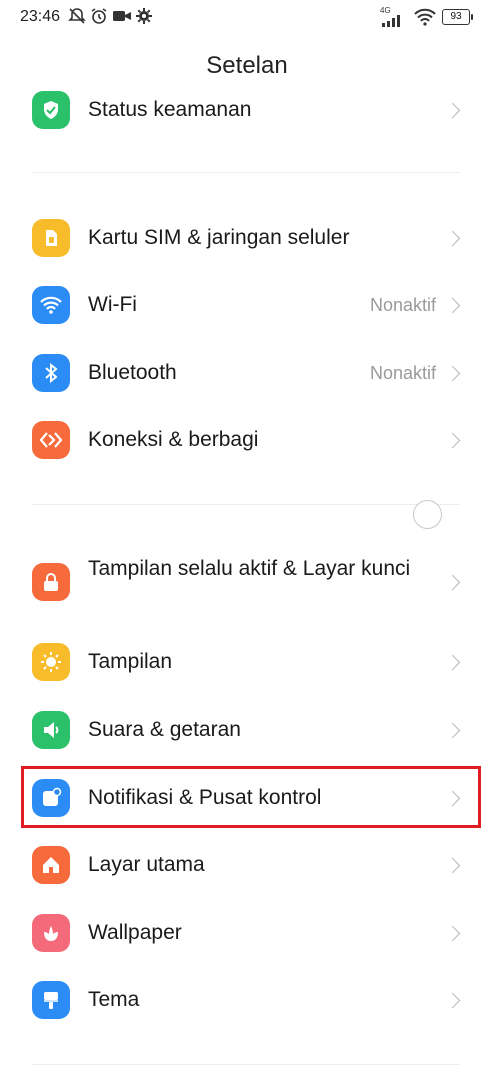  Describe the element at coordinates (247, 583) in the screenshot. I see `settings-item-aod-lockscreen: Tampilan selalu aktif & Layar kunci` at that location.